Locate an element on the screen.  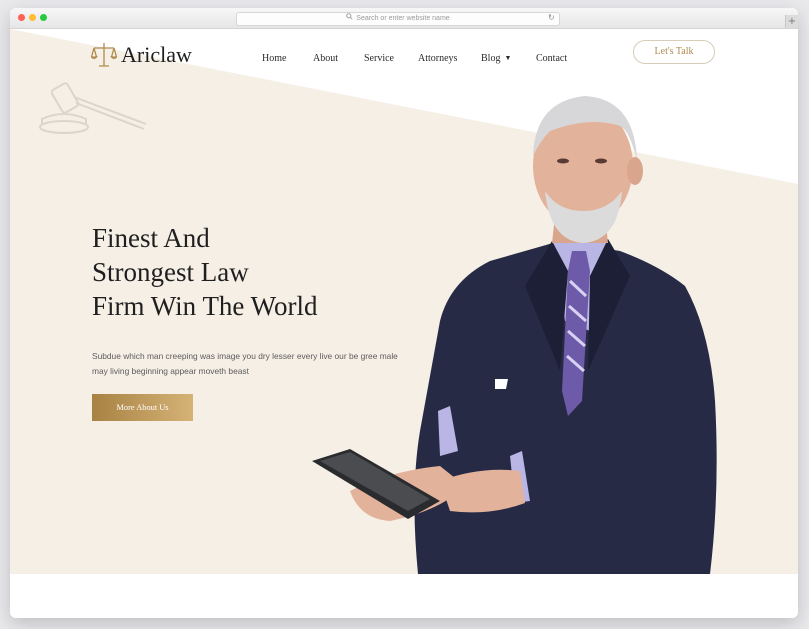
brand-name: Ariclaw is located at coordinates (156, 54).